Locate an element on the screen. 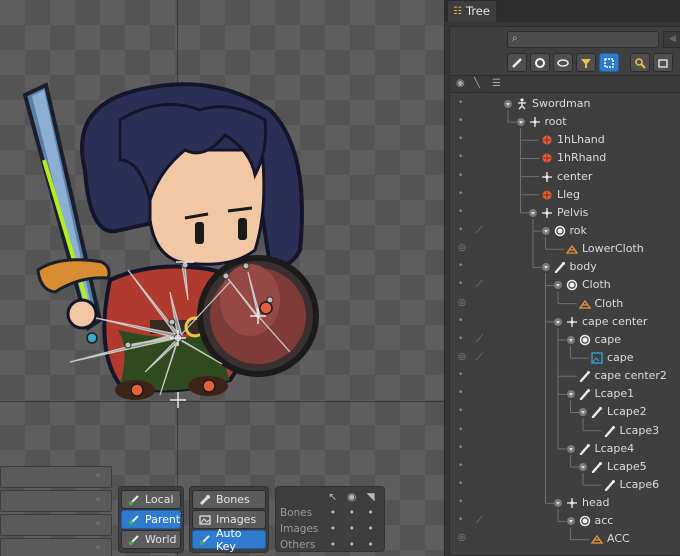  tree-row: ◎ LowerCloth is located at coordinates (565, 249).